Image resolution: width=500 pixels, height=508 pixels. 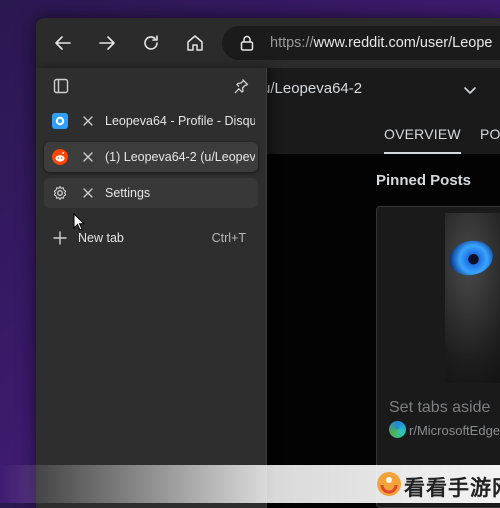 What do you see at coordinates (101, 238) in the screenshot?
I see `new-tab-label: New tab` at bounding box center [101, 238].